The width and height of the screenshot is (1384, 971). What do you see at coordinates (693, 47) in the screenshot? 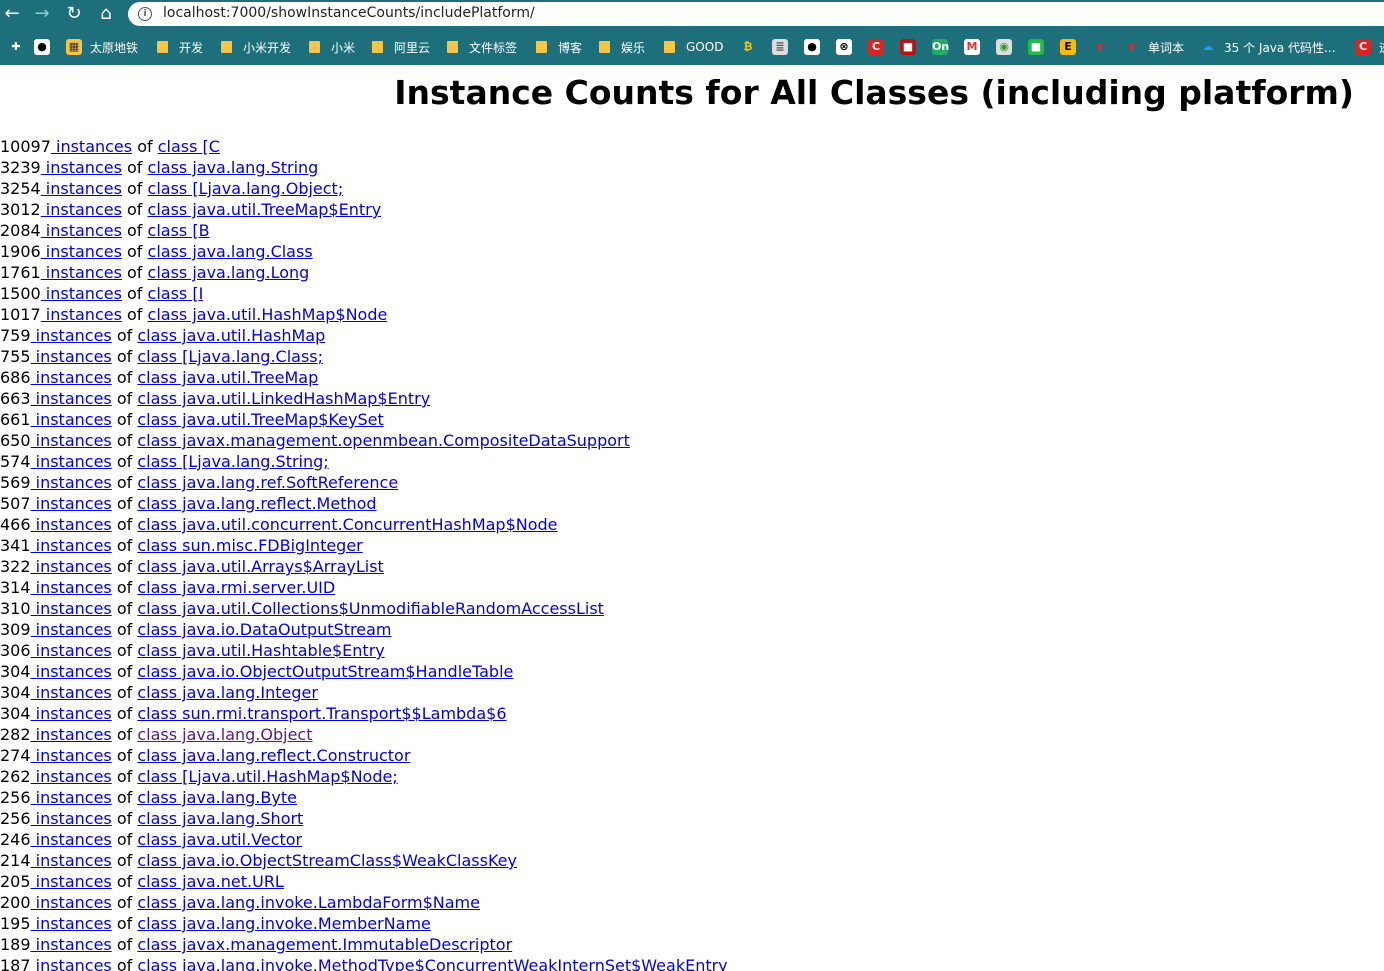
I see `bookmark-item: GOOD` at bounding box center [693, 47].